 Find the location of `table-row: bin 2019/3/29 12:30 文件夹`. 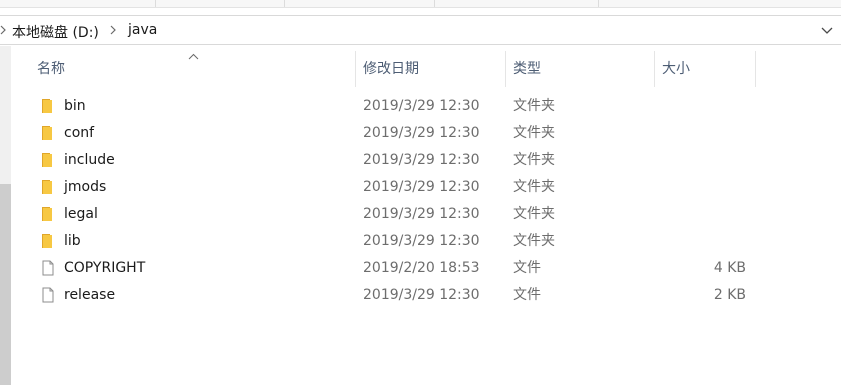

table-row: bin 2019/3/29 12:30 文件夹 is located at coordinates (389, 106).